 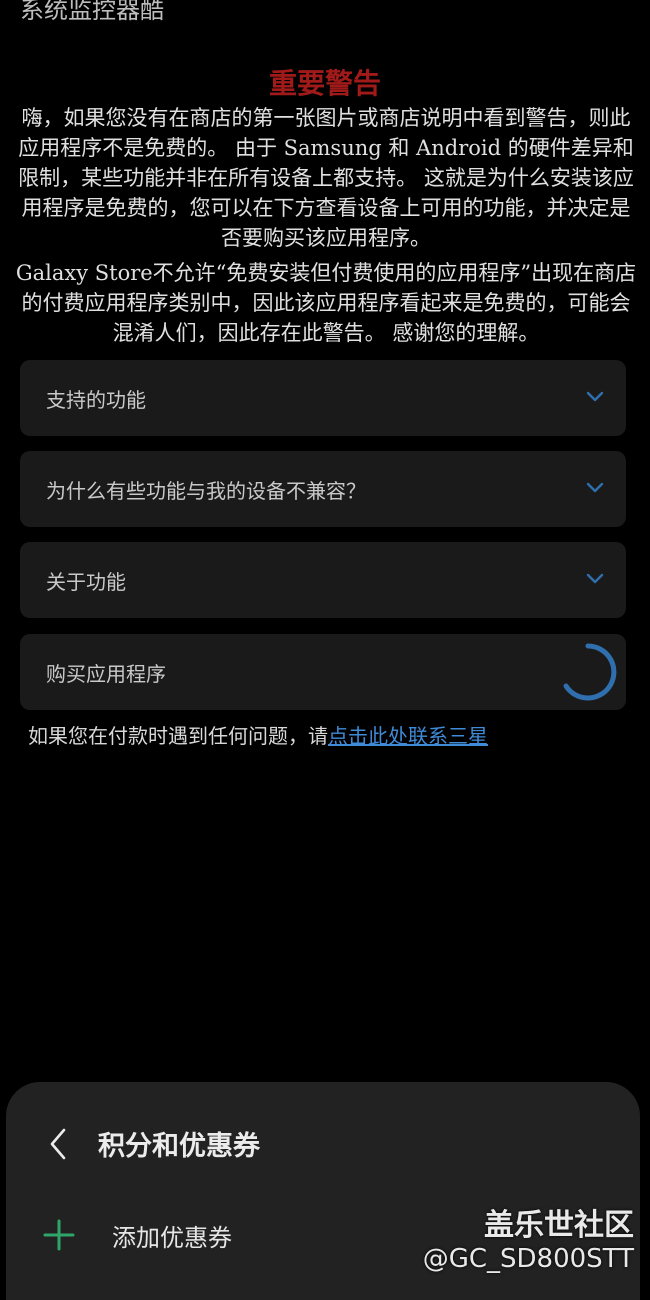 I want to click on accordion-incompatible-features: 为什么有些功能与我的设备不兼容？, so click(x=323, y=489).